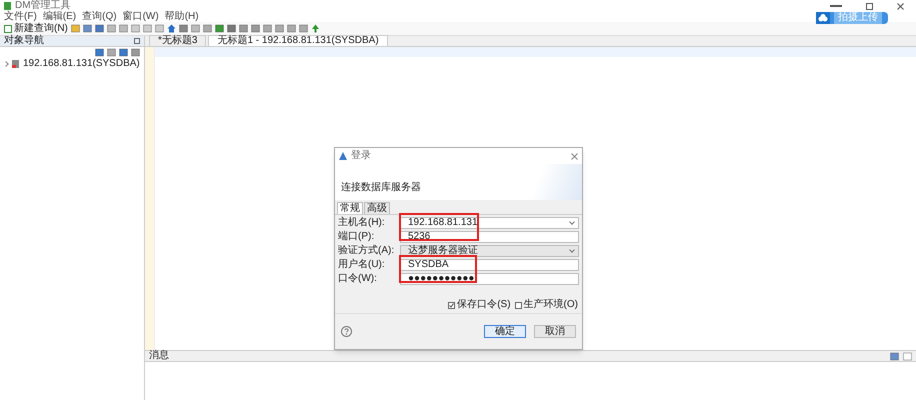  Describe the element at coordinates (367, 251) in the screenshot. I see `field-label: 验证方式(A):` at that location.